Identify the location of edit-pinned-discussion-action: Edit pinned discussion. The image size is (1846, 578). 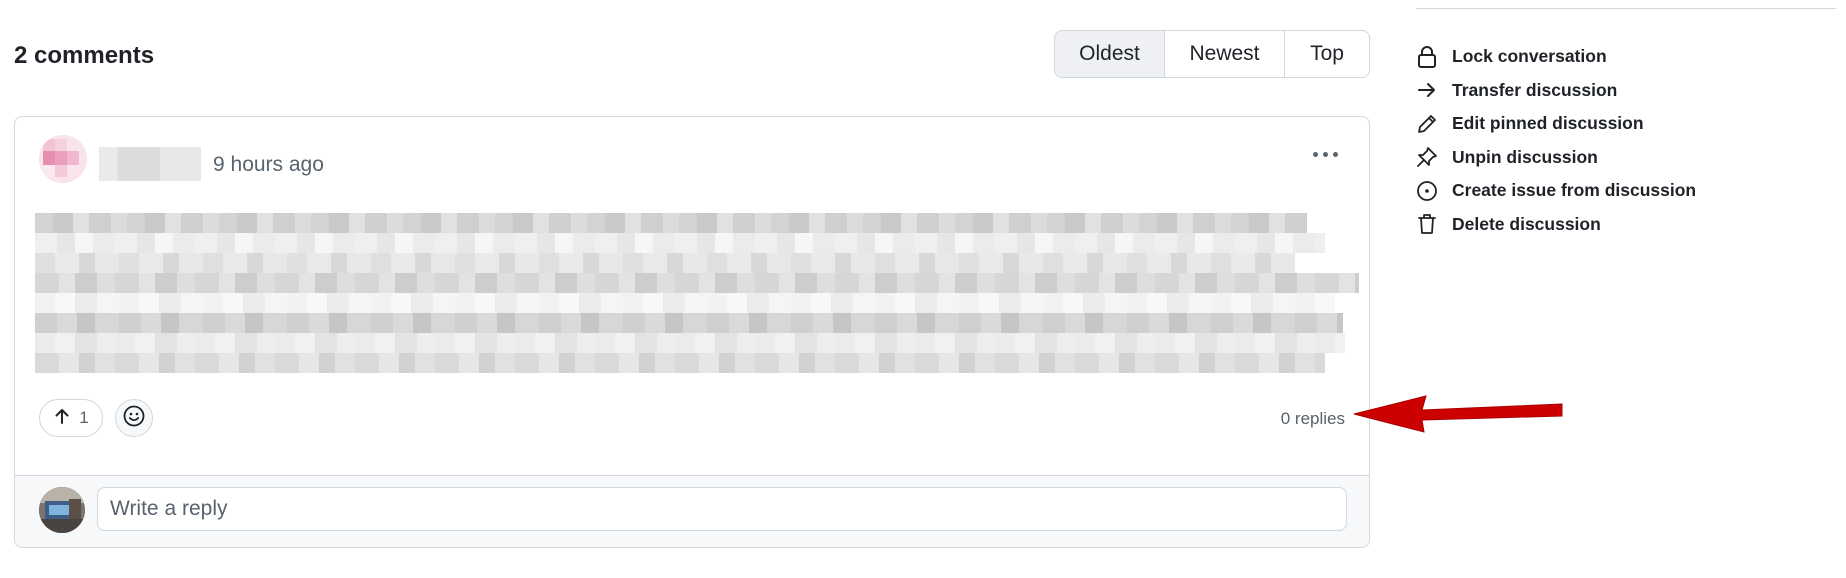
(1626, 124).